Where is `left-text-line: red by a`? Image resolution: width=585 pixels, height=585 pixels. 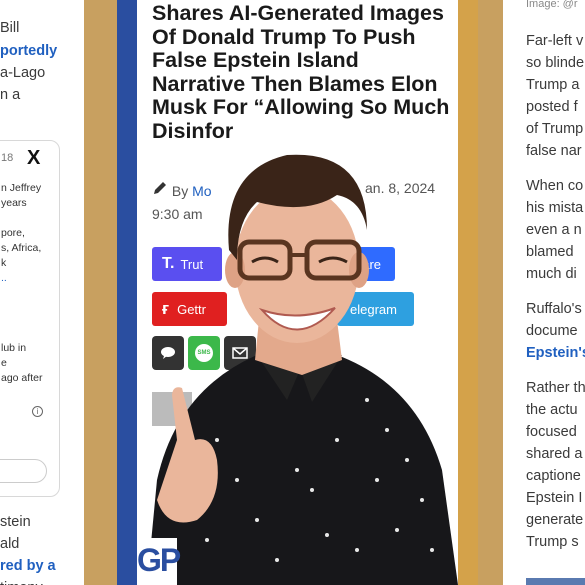
left-text-line: red by a is located at coordinates (28, 566).